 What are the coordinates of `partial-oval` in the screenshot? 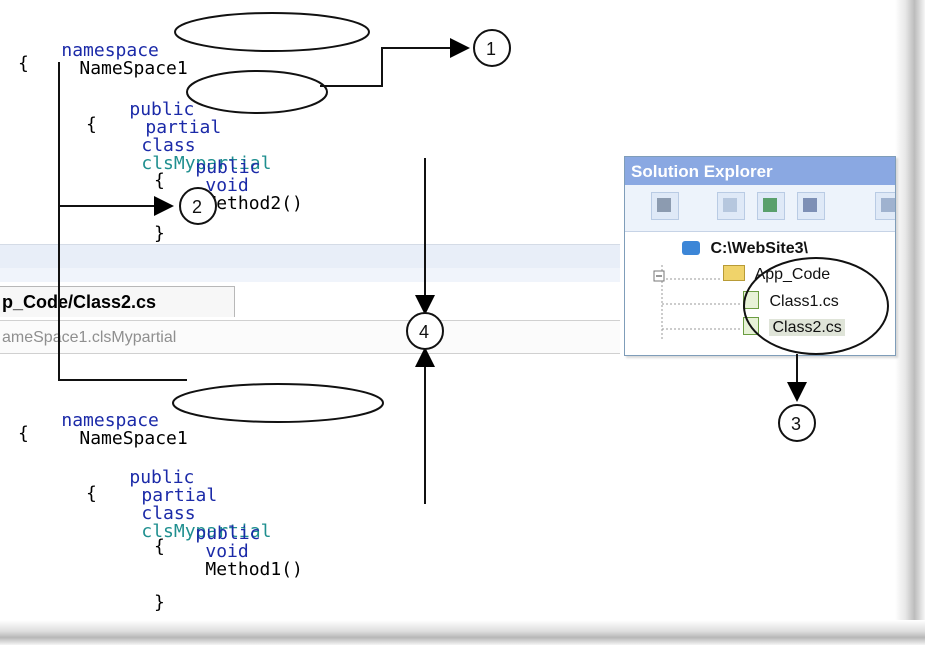 It's located at (257, 92).